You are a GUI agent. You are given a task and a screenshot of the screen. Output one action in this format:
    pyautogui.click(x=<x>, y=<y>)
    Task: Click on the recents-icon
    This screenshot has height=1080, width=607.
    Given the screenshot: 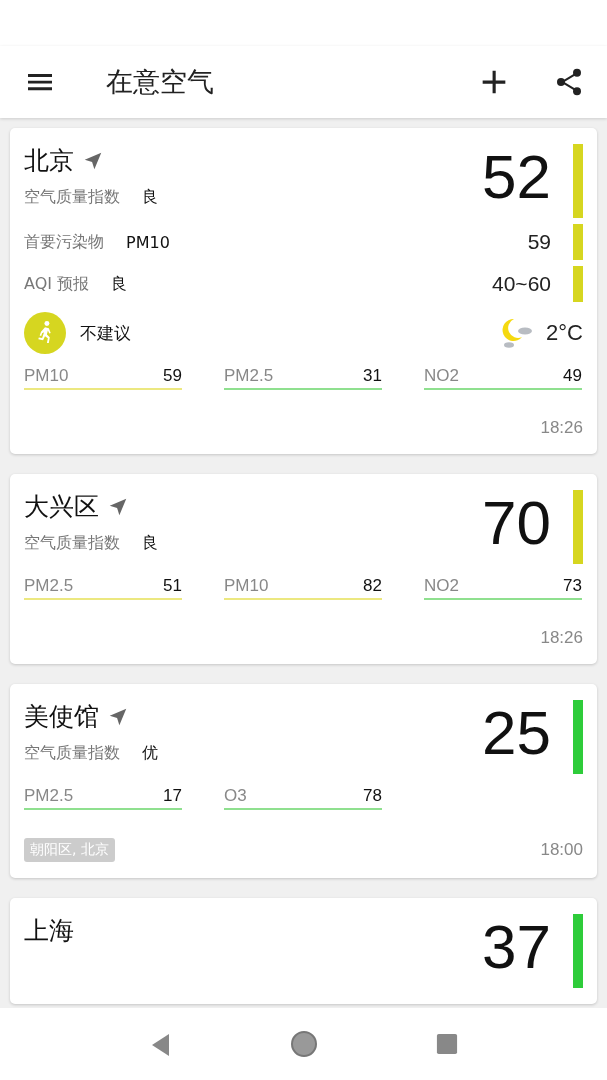 What is the action you would take?
    pyautogui.click(x=447, y=1044)
    